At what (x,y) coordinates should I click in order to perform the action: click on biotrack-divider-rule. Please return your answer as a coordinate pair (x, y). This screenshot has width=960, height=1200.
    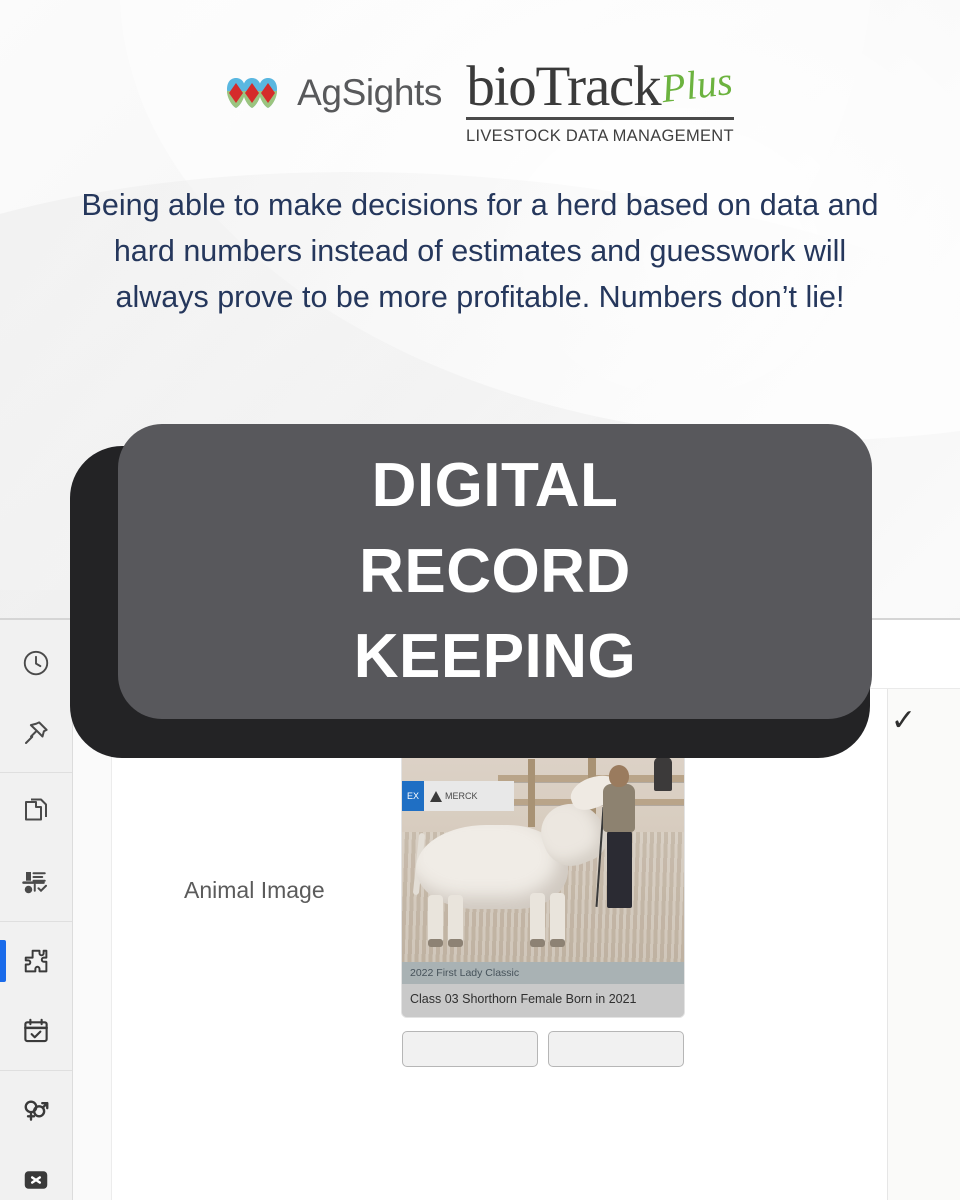
    Looking at the image, I should click on (600, 118).